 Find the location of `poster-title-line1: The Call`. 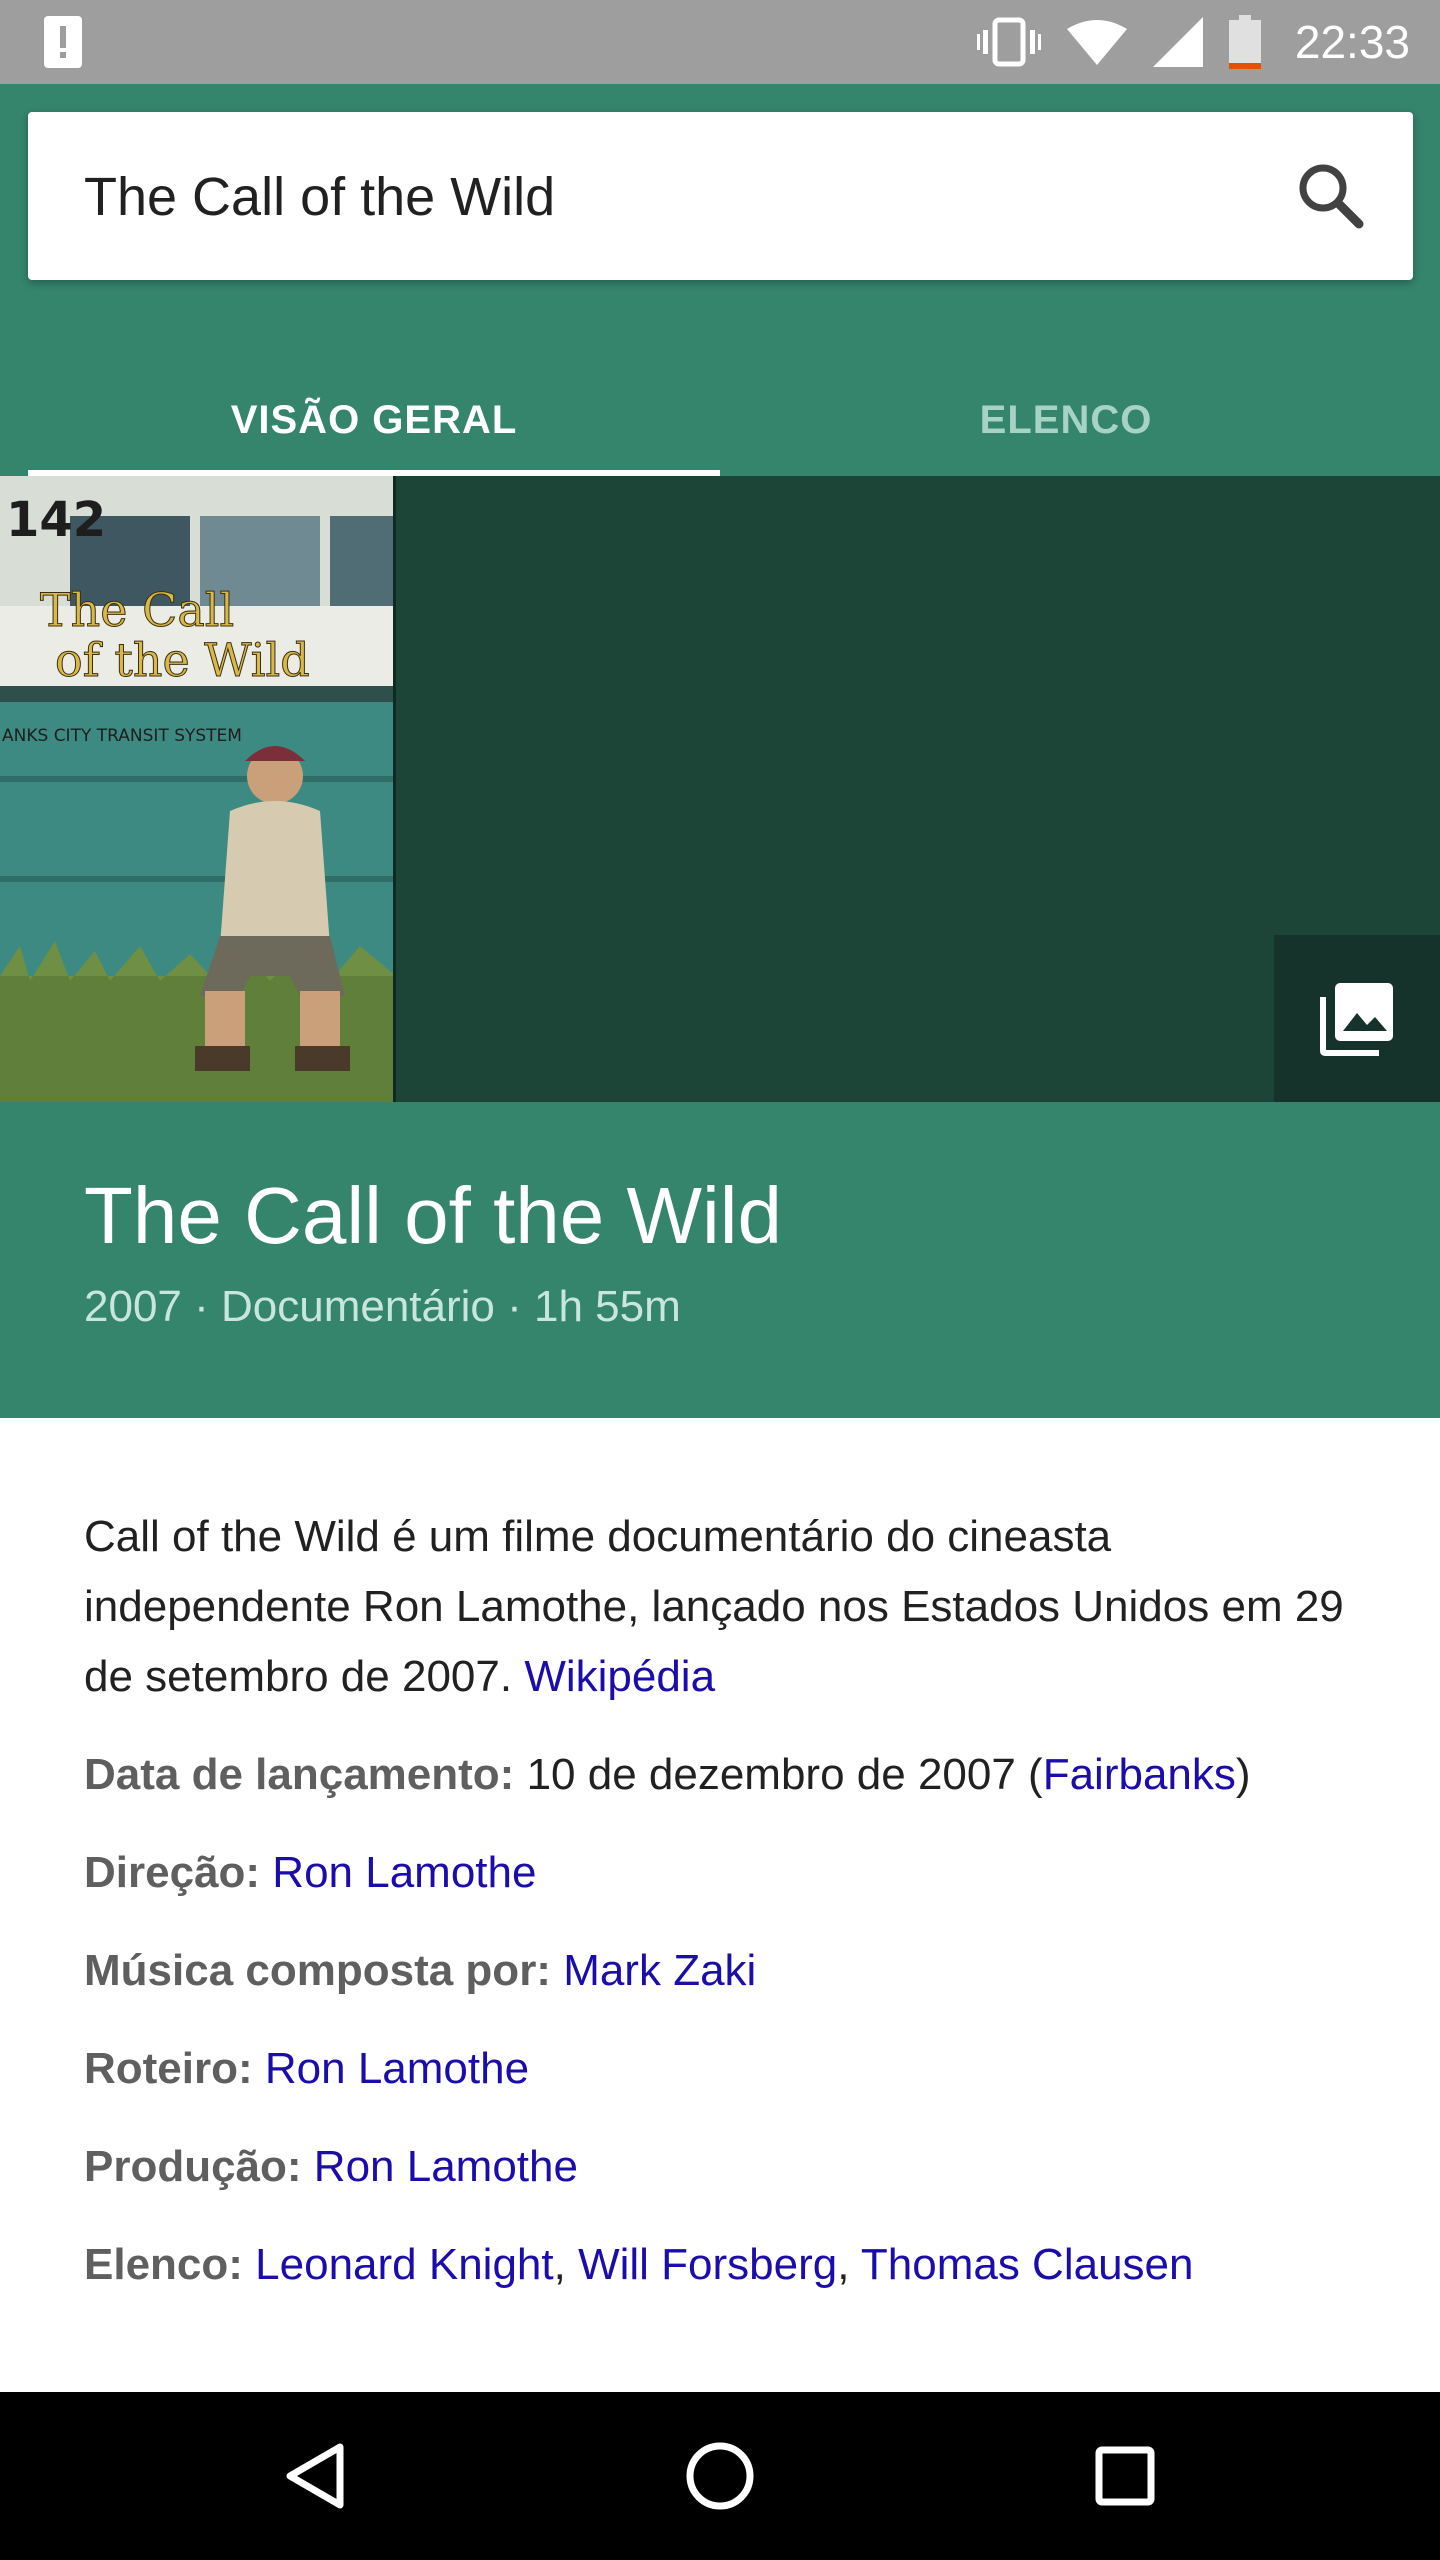

poster-title-line1: The Call is located at coordinates (137, 610).